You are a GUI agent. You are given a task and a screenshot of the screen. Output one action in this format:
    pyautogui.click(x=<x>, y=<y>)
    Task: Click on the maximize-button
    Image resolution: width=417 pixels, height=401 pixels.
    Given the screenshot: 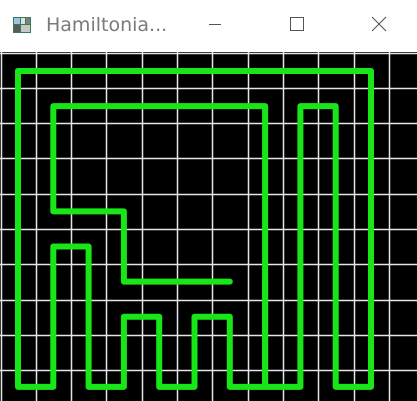 What is the action you would take?
    pyautogui.click(x=297, y=26)
    